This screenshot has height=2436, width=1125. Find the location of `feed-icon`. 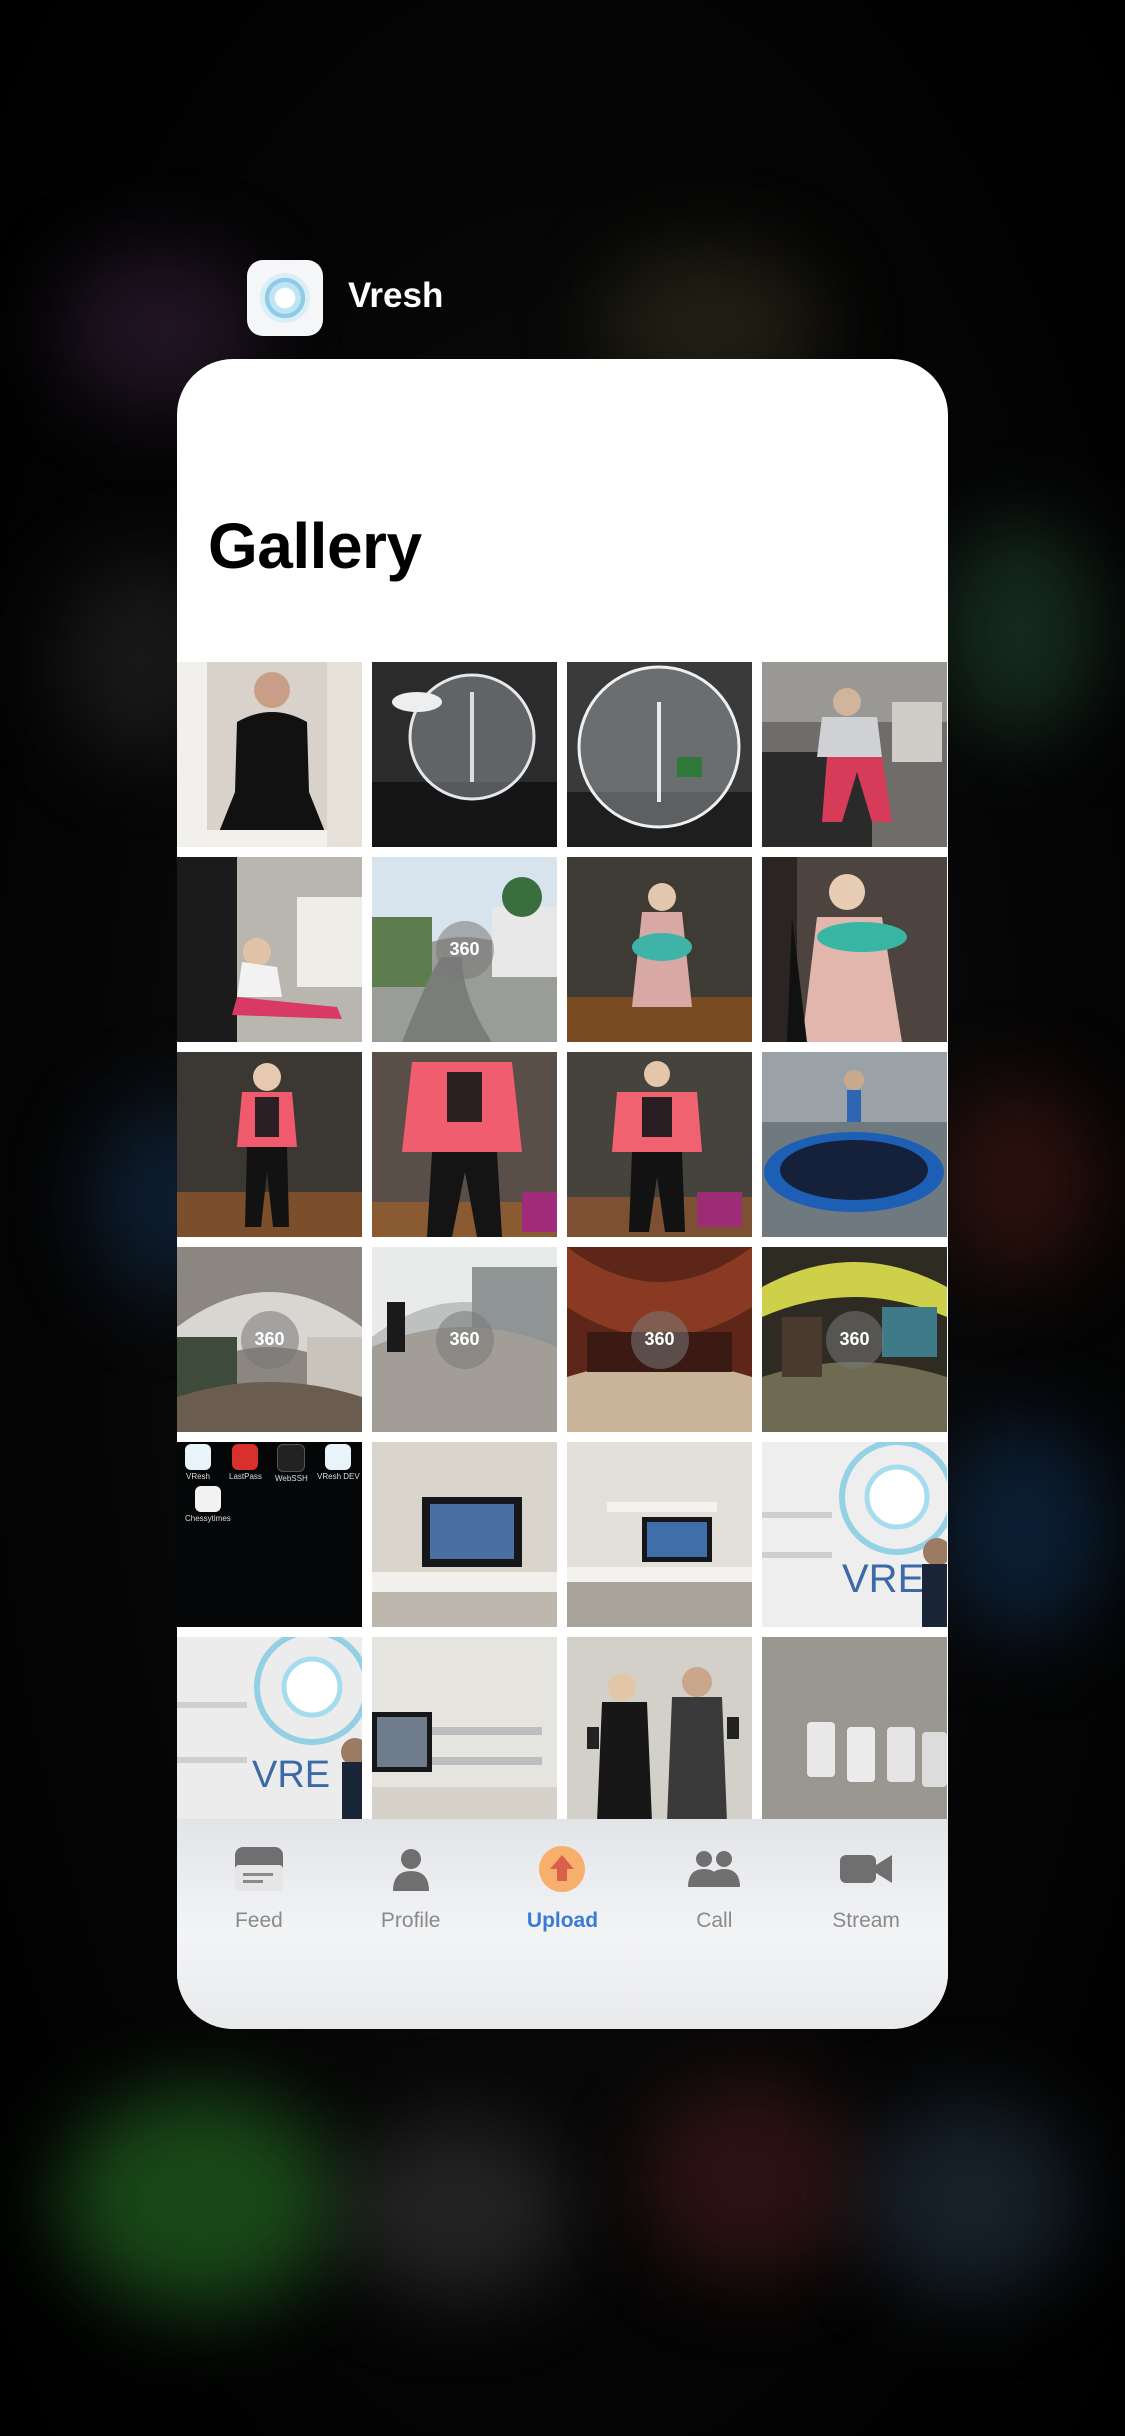

feed-icon is located at coordinates (259, 1869).